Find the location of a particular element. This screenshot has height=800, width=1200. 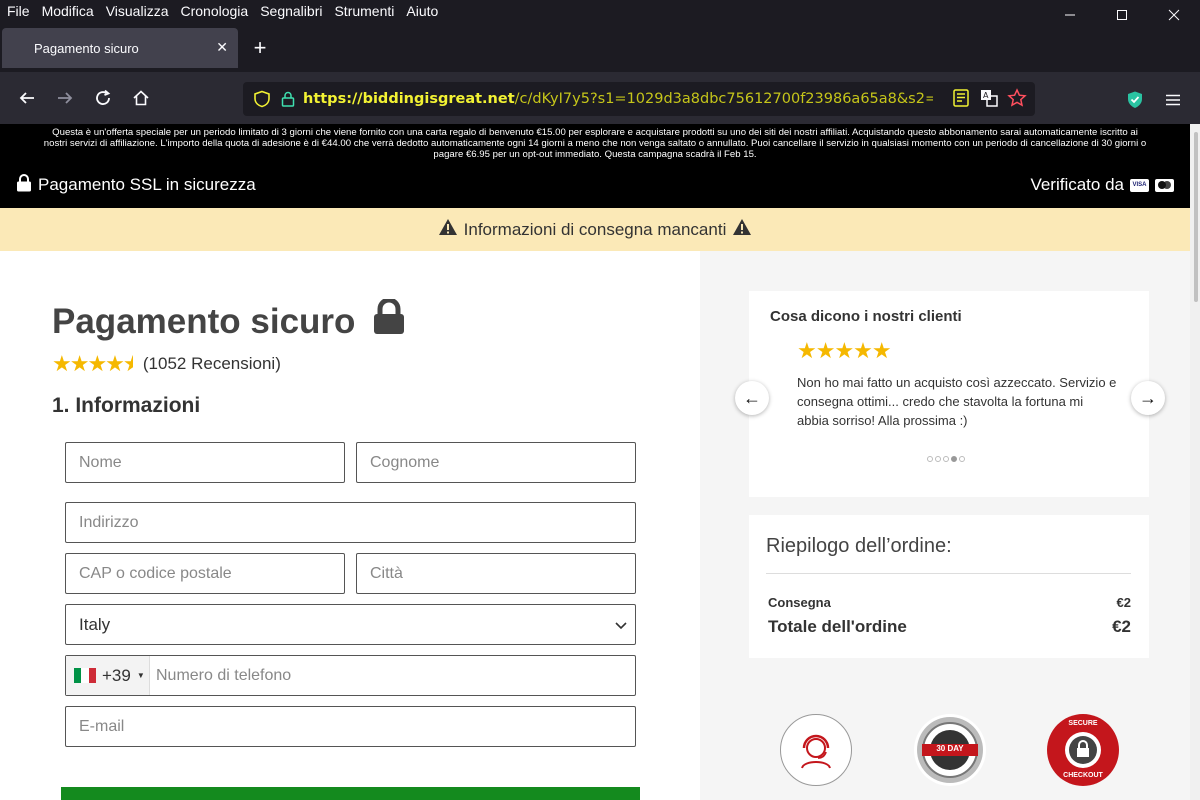

translate-icon: A is located at coordinates (989, 100).